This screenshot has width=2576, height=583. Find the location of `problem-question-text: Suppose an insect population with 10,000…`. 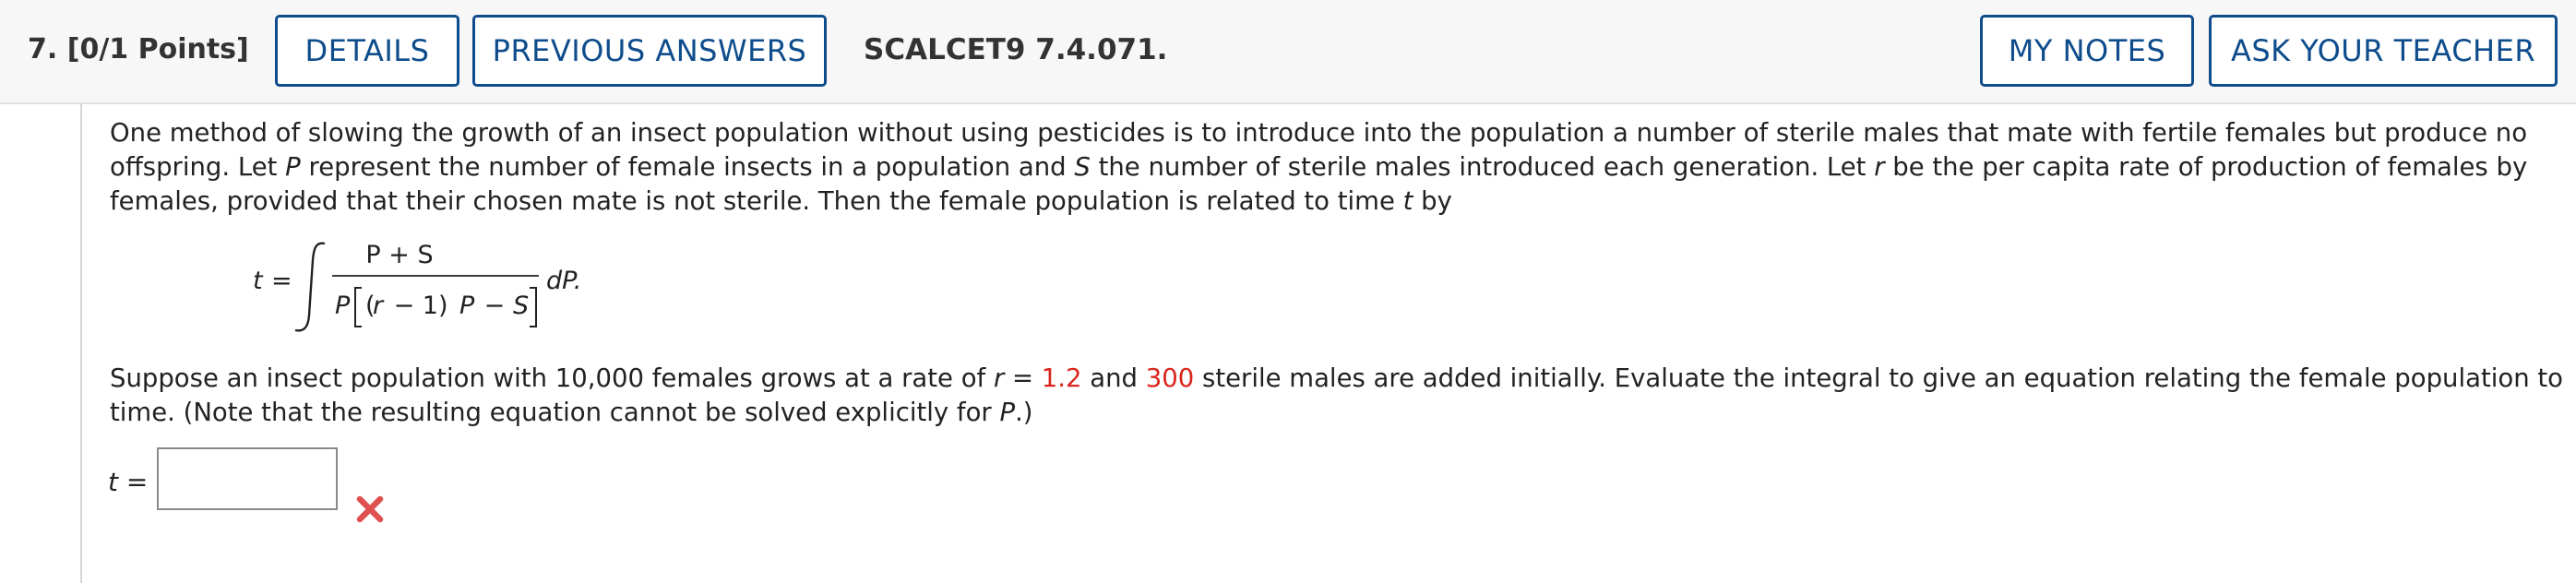

problem-question-text: Suppose an insect population with 10,000… is located at coordinates (1337, 396).